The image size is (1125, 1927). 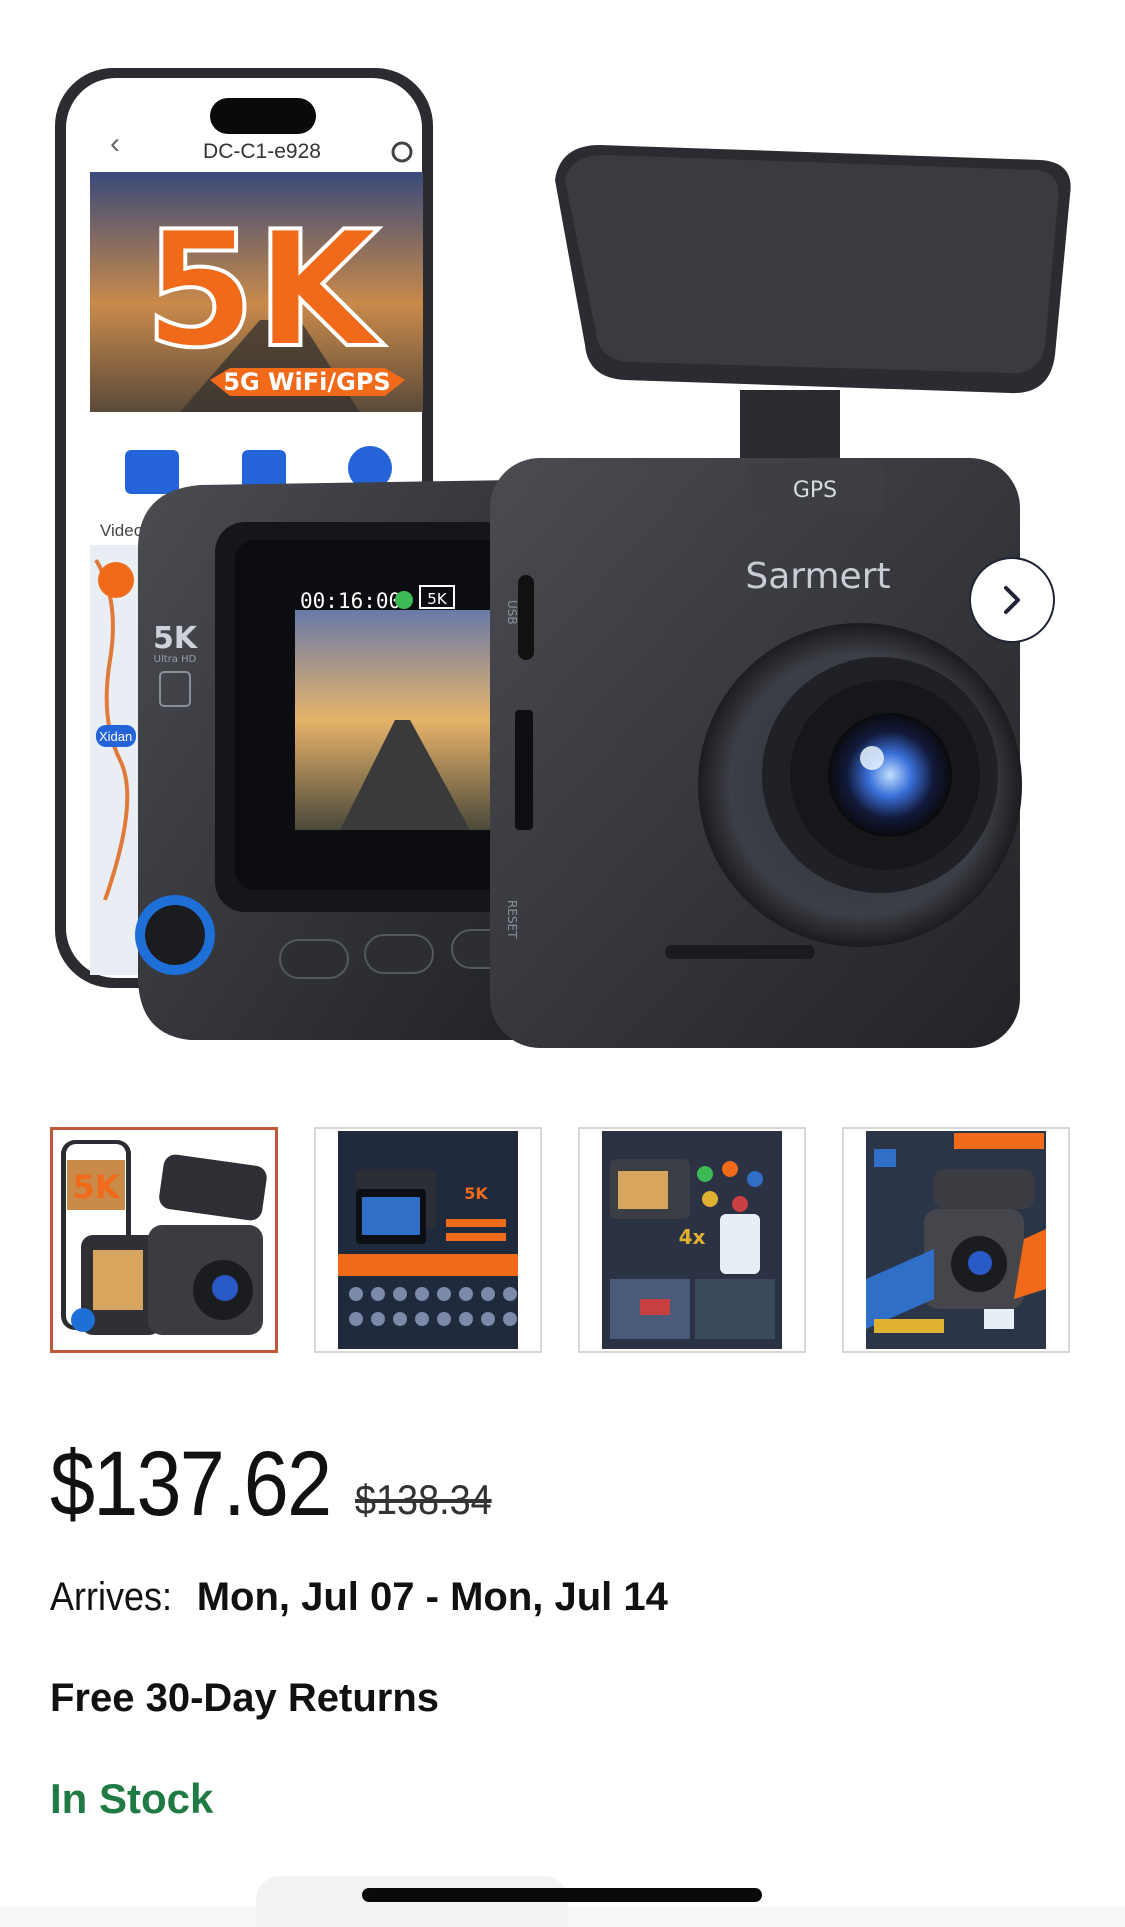 I want to click on stock-status: In Stock, so click(x=132, y=1798).